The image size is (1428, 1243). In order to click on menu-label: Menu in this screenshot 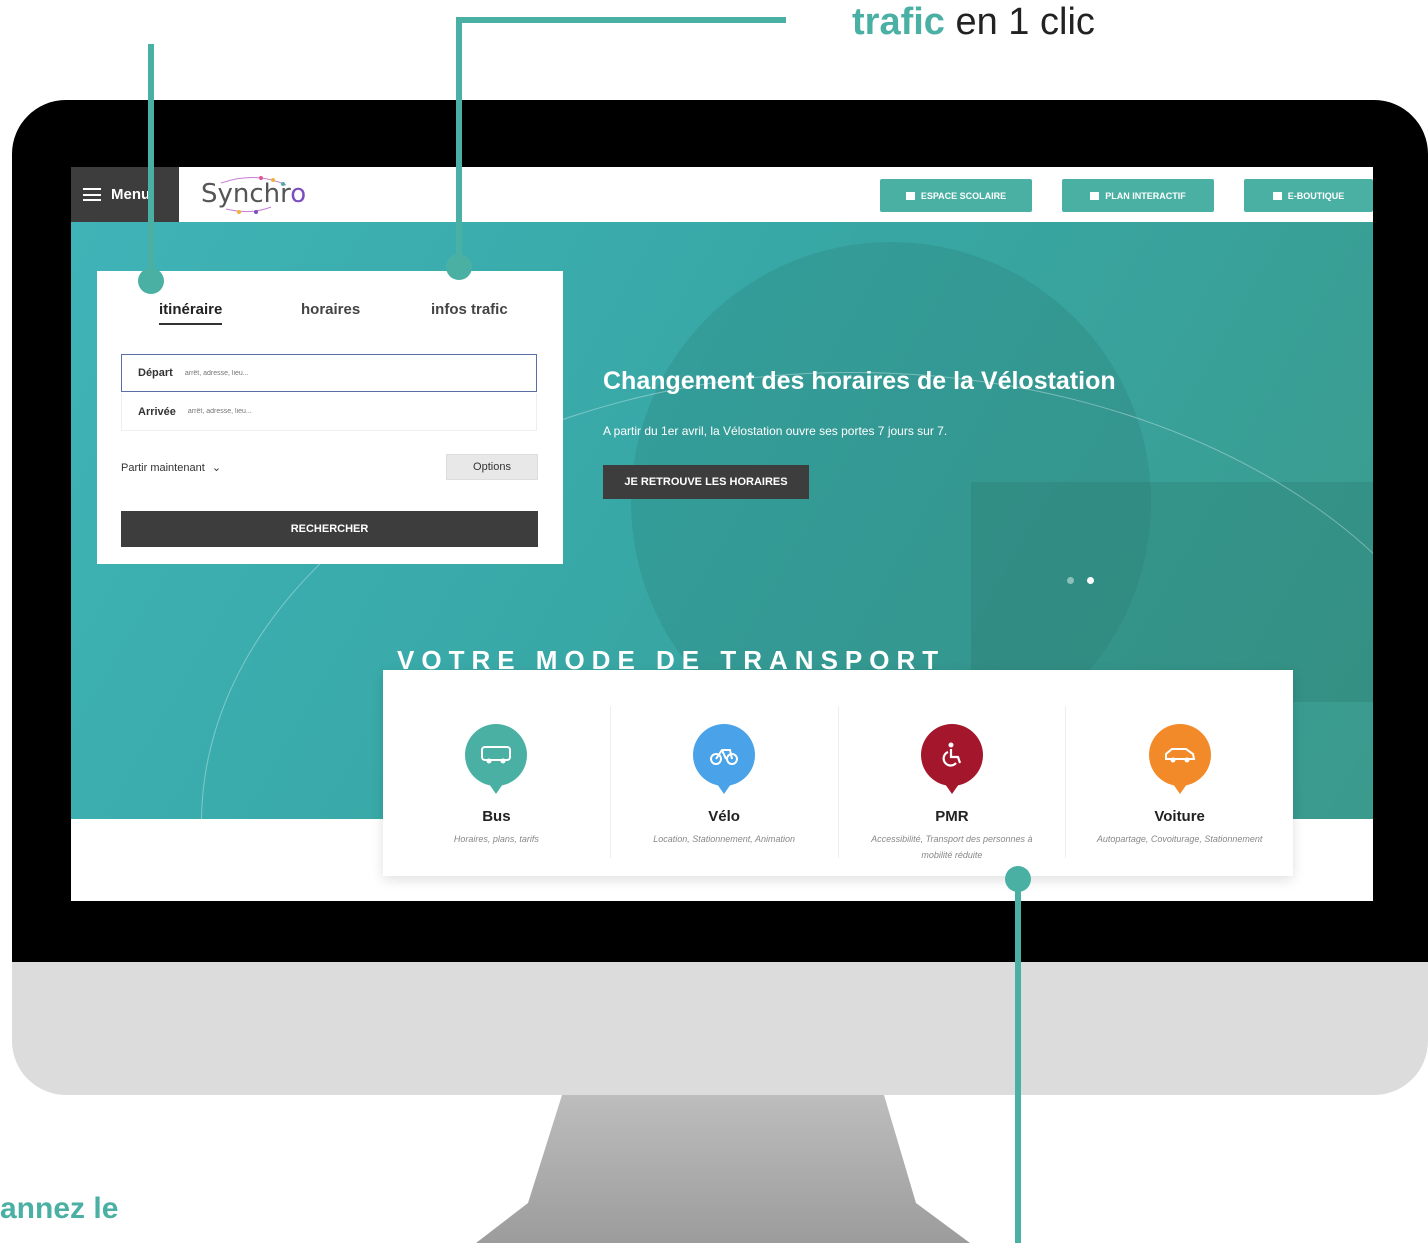, I will do `click(131, 194)`.